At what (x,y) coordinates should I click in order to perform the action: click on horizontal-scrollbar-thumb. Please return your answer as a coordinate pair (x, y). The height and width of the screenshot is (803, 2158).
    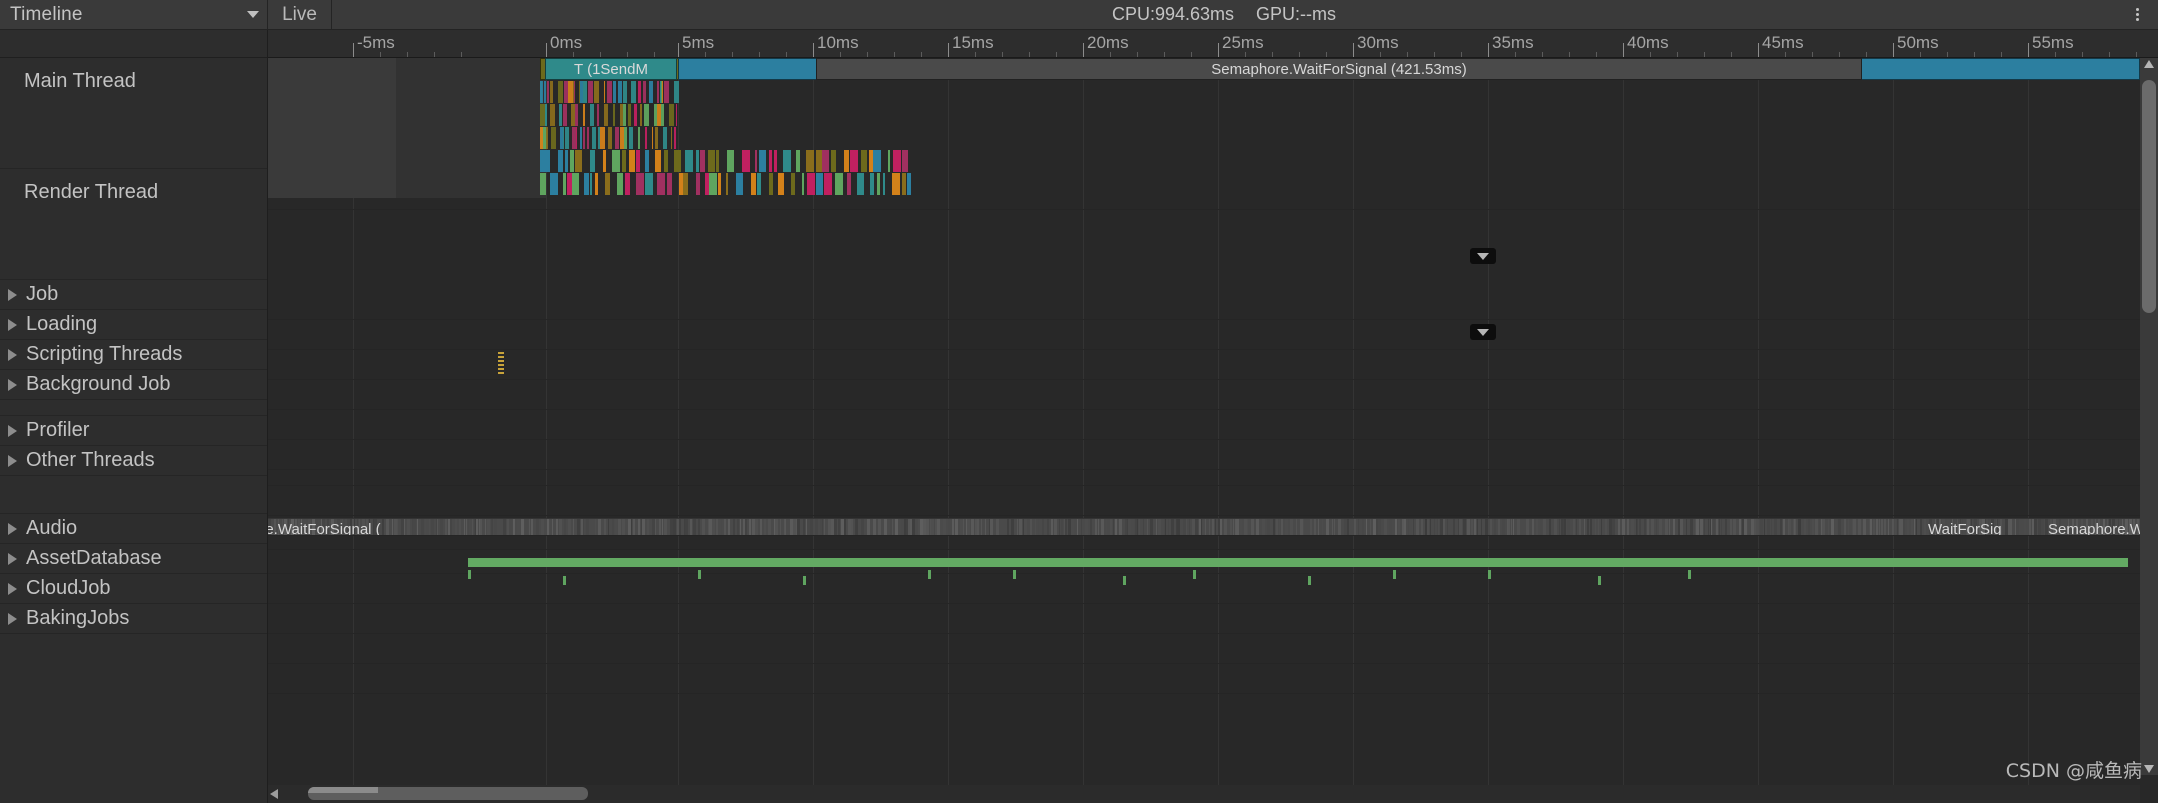
    Looking at the image, I should click on (448, 793).